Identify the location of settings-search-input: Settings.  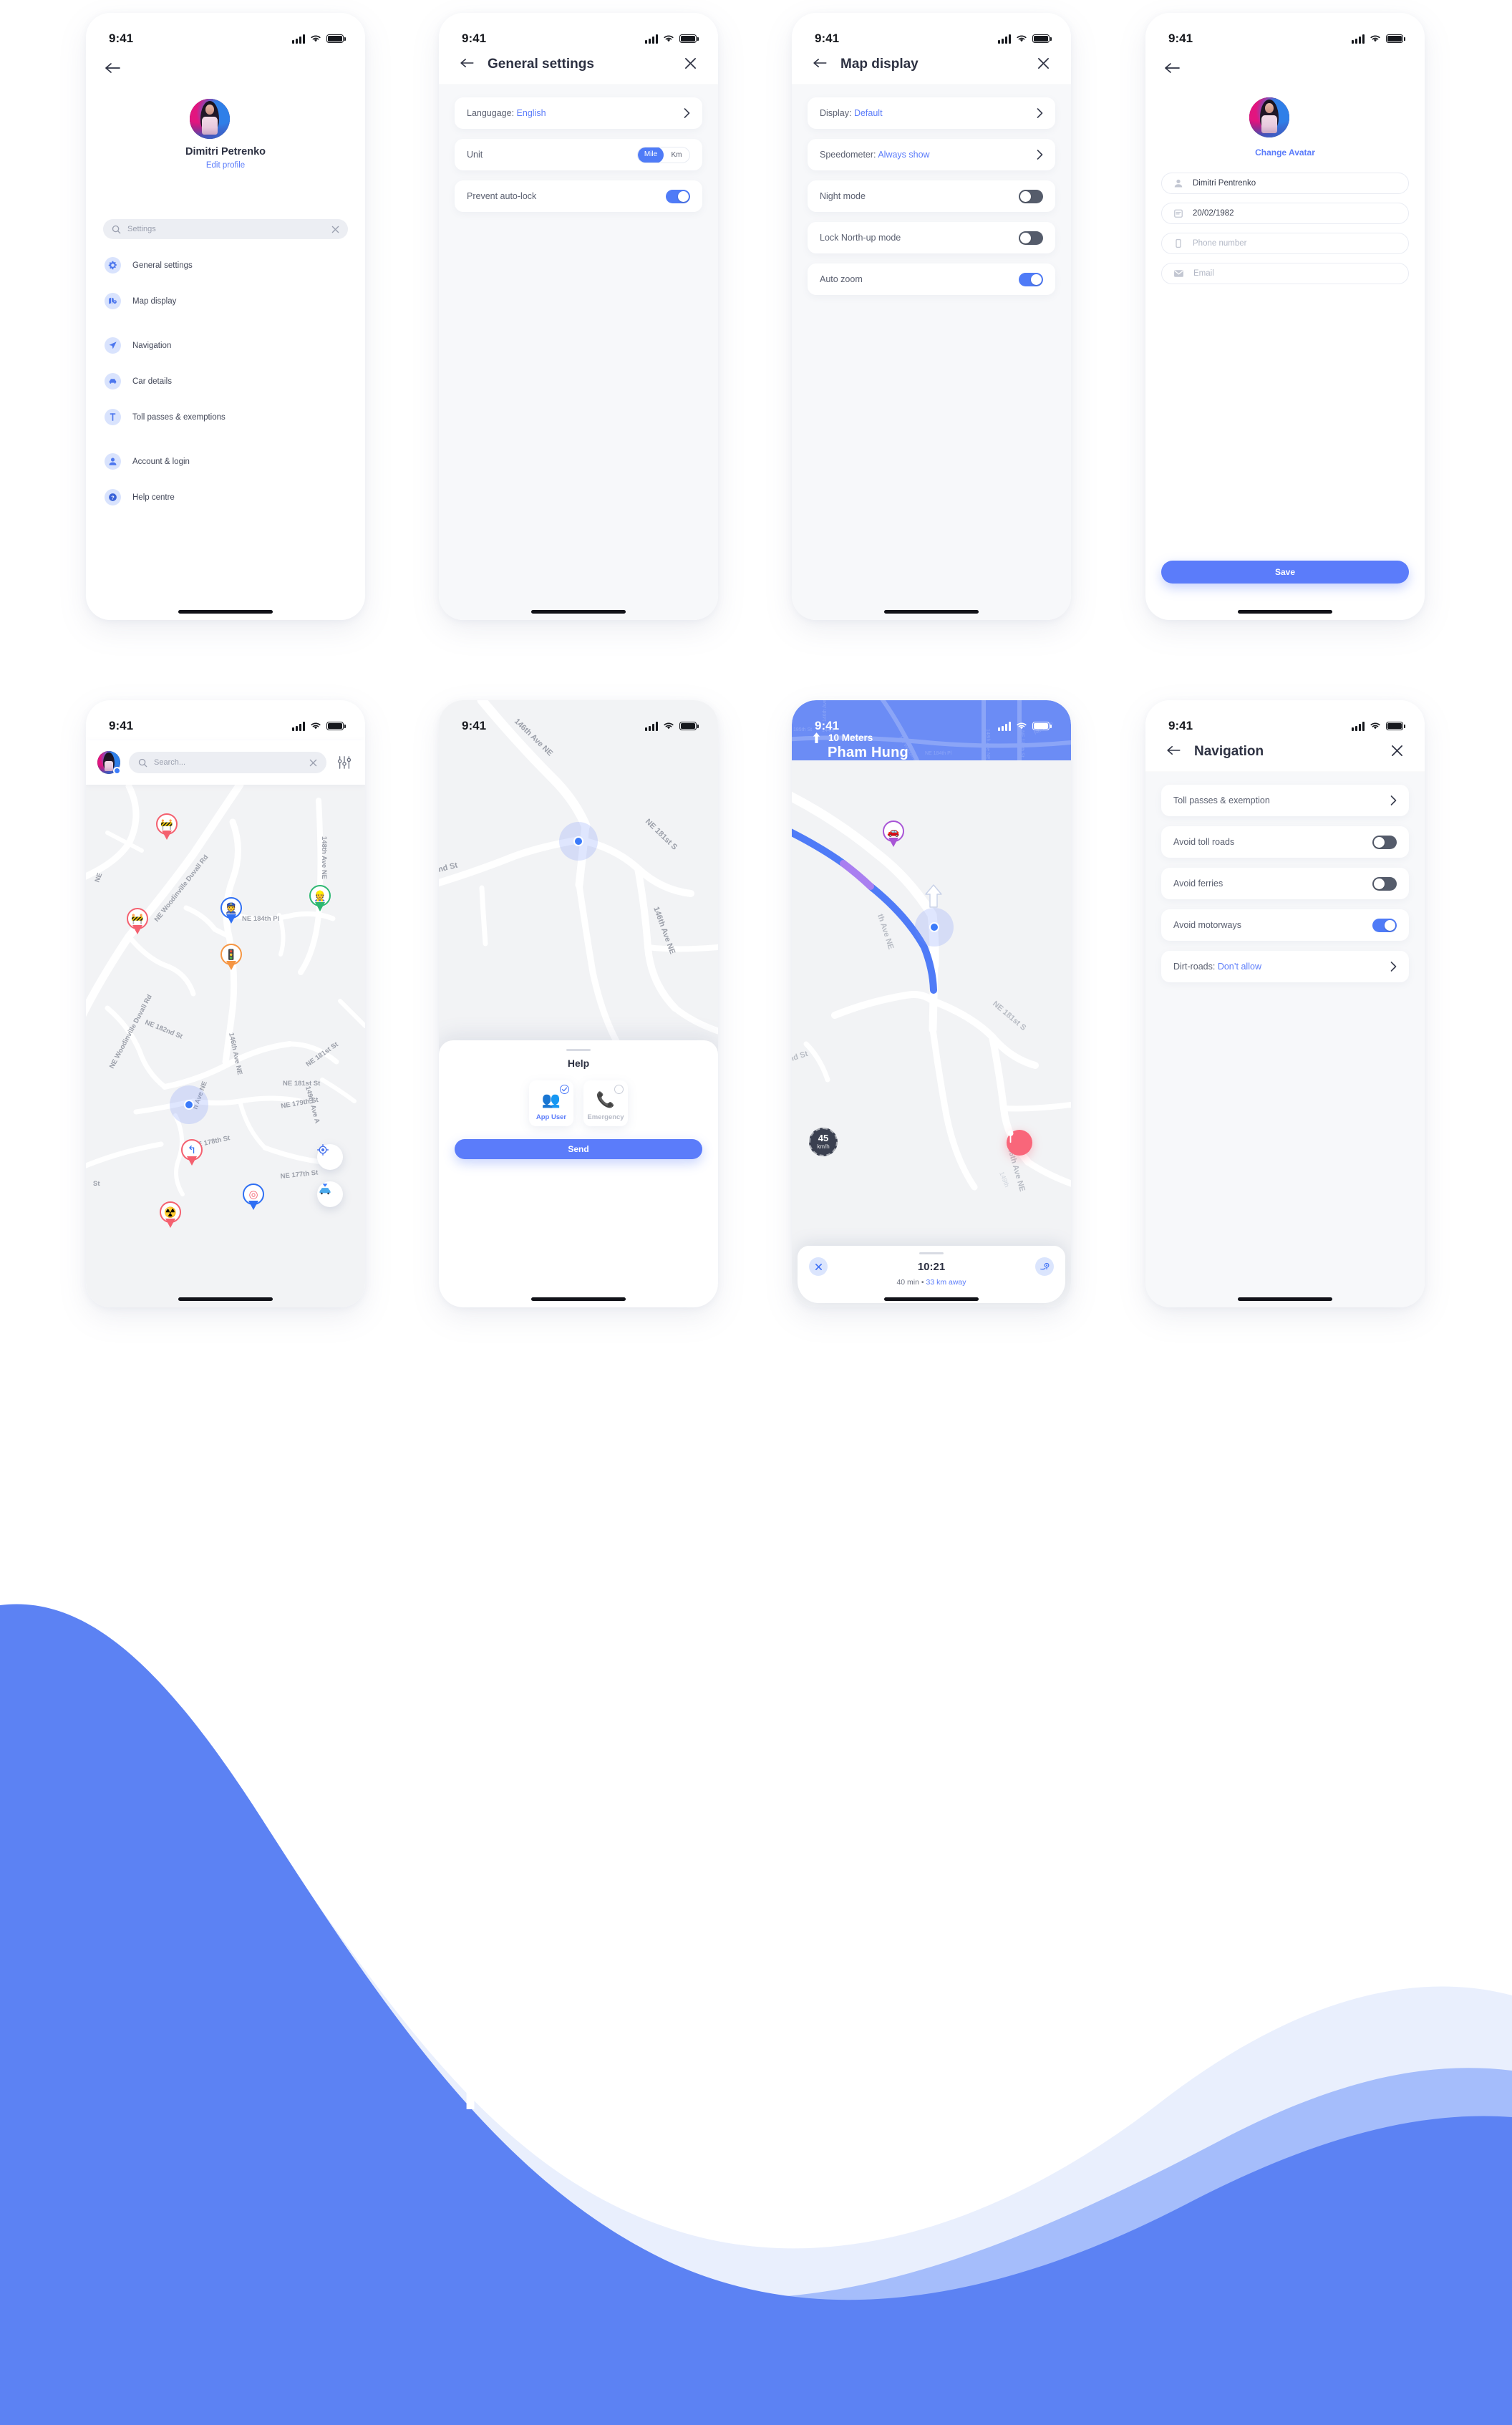
(225, 229).